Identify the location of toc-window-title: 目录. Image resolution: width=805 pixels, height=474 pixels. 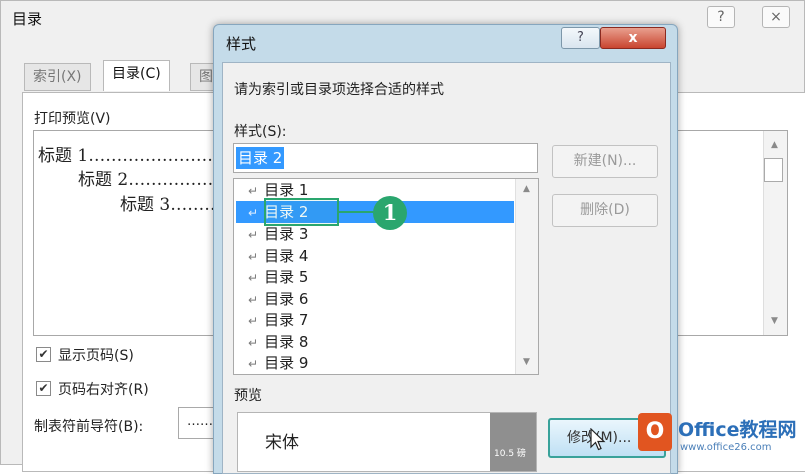
(27, 19).